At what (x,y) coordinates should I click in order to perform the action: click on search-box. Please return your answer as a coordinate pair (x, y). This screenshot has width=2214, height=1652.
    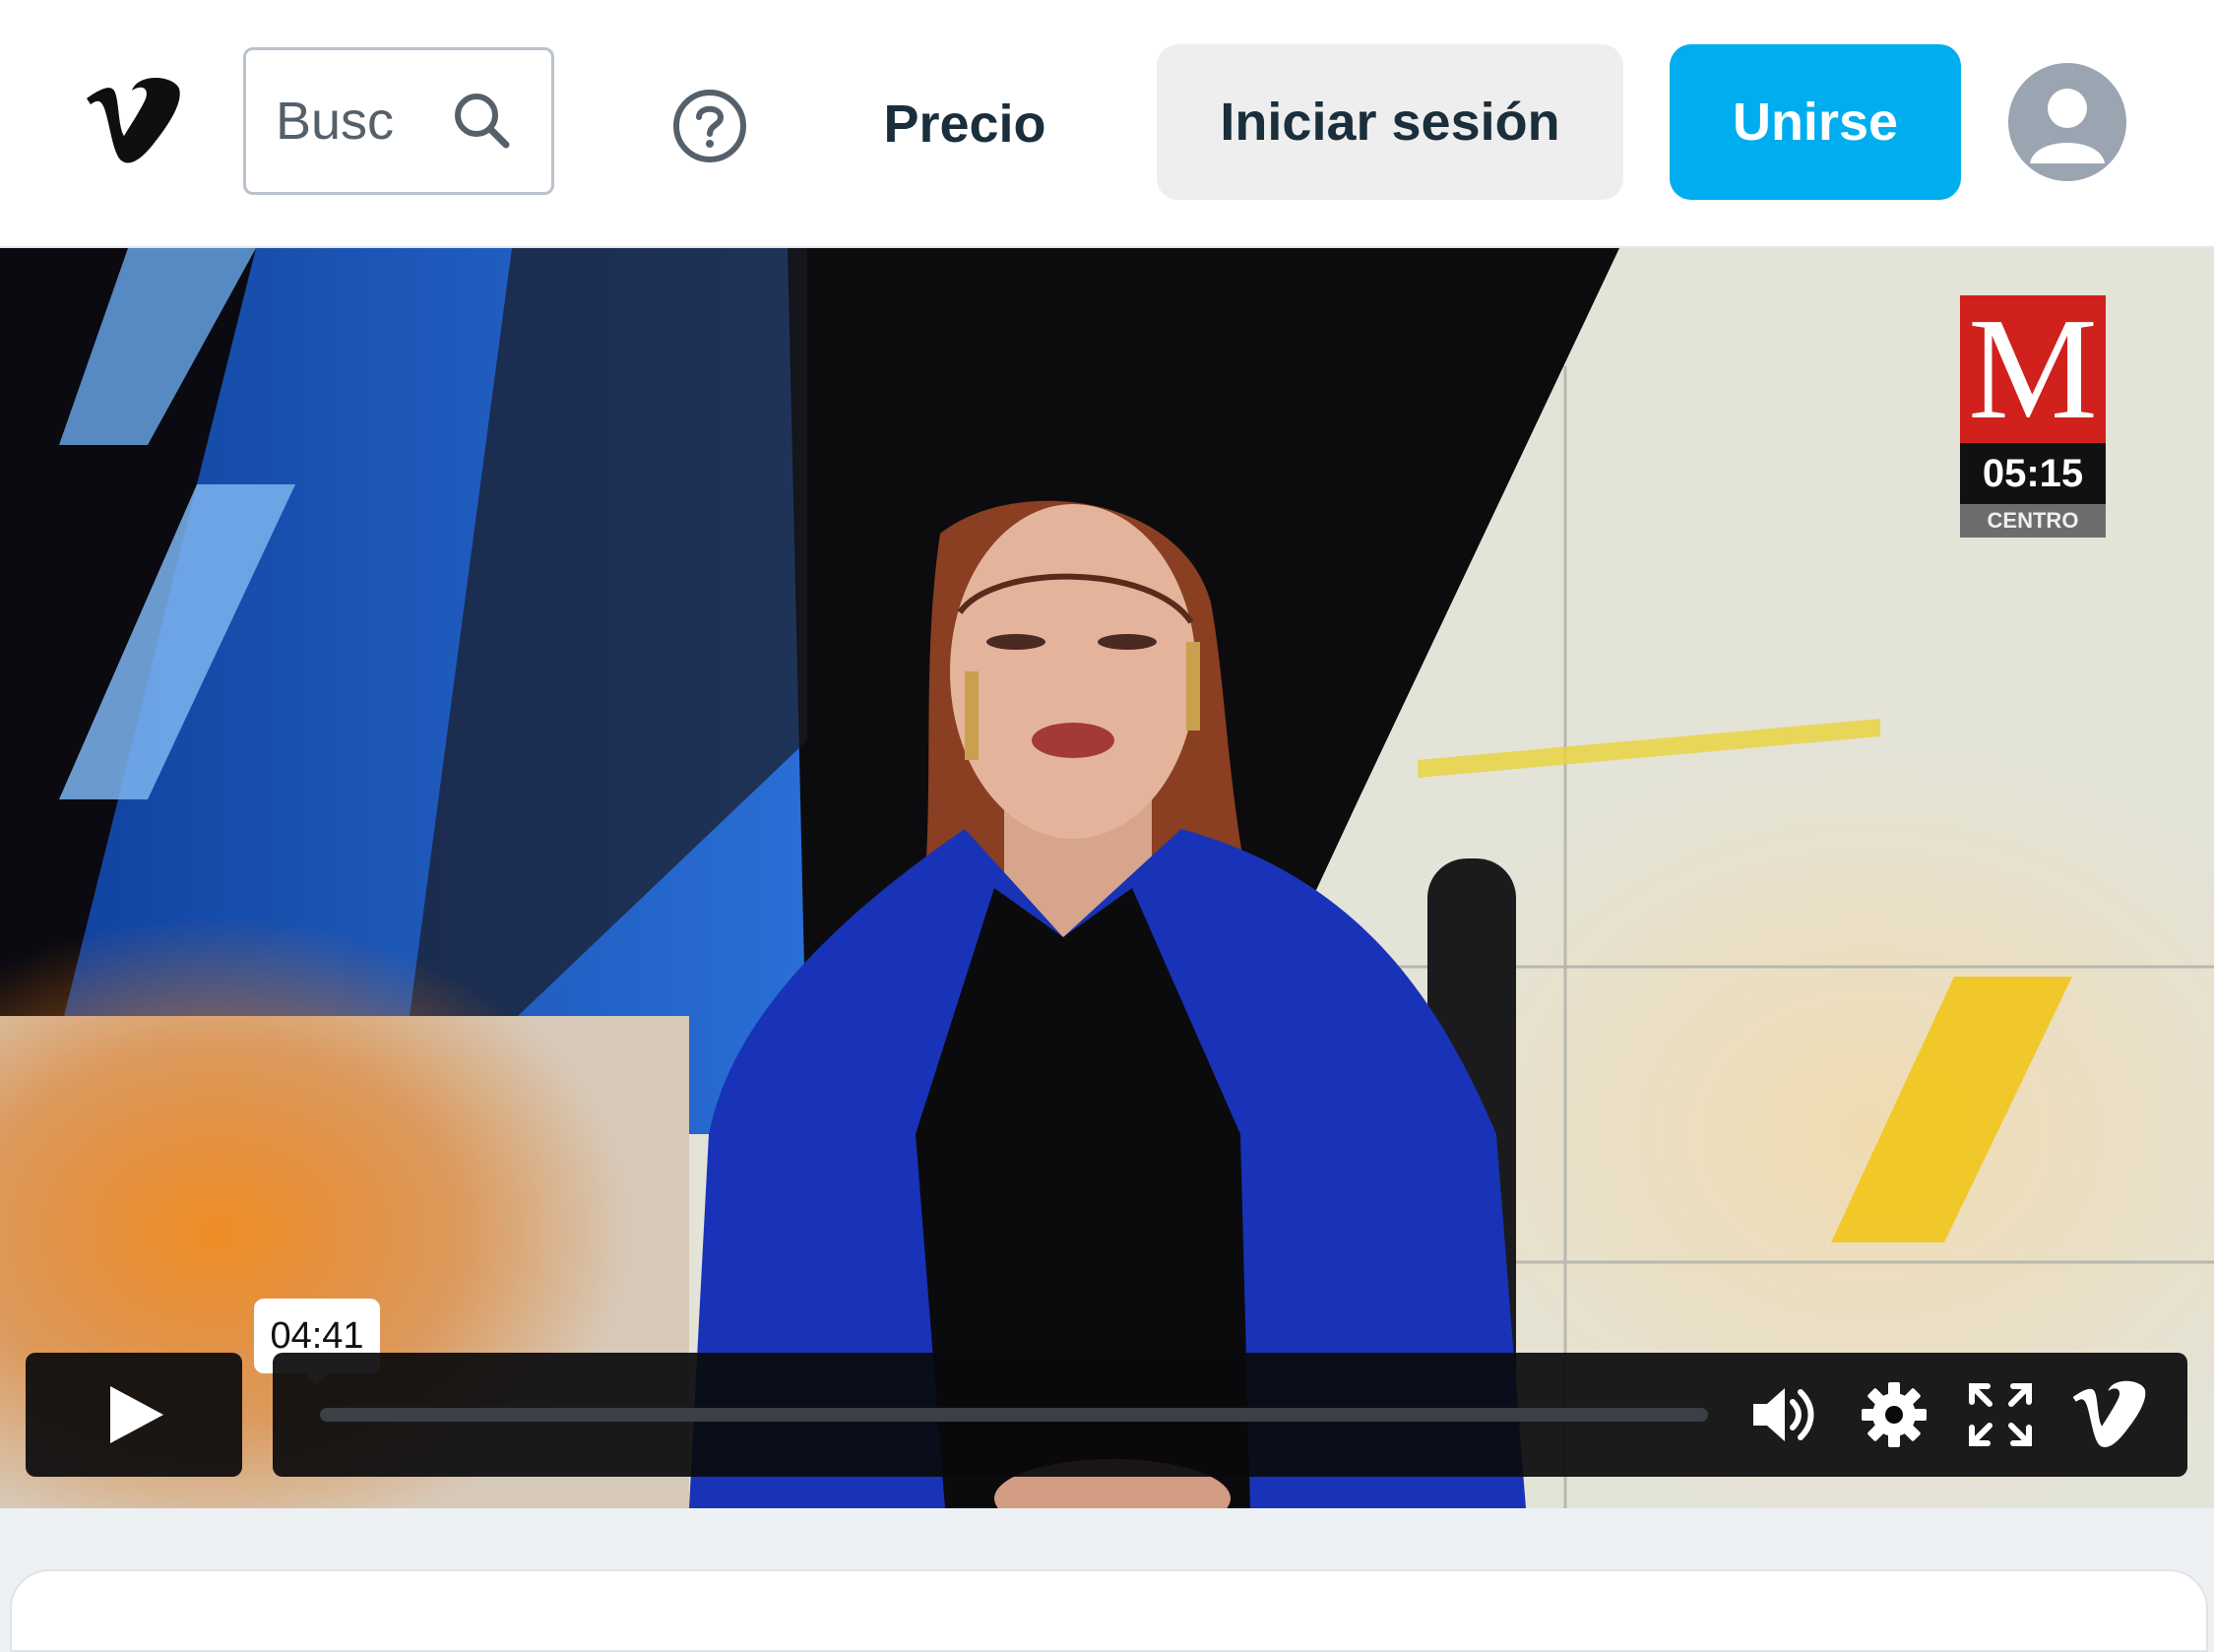
    Looking at the image, I should click on (398, 121).